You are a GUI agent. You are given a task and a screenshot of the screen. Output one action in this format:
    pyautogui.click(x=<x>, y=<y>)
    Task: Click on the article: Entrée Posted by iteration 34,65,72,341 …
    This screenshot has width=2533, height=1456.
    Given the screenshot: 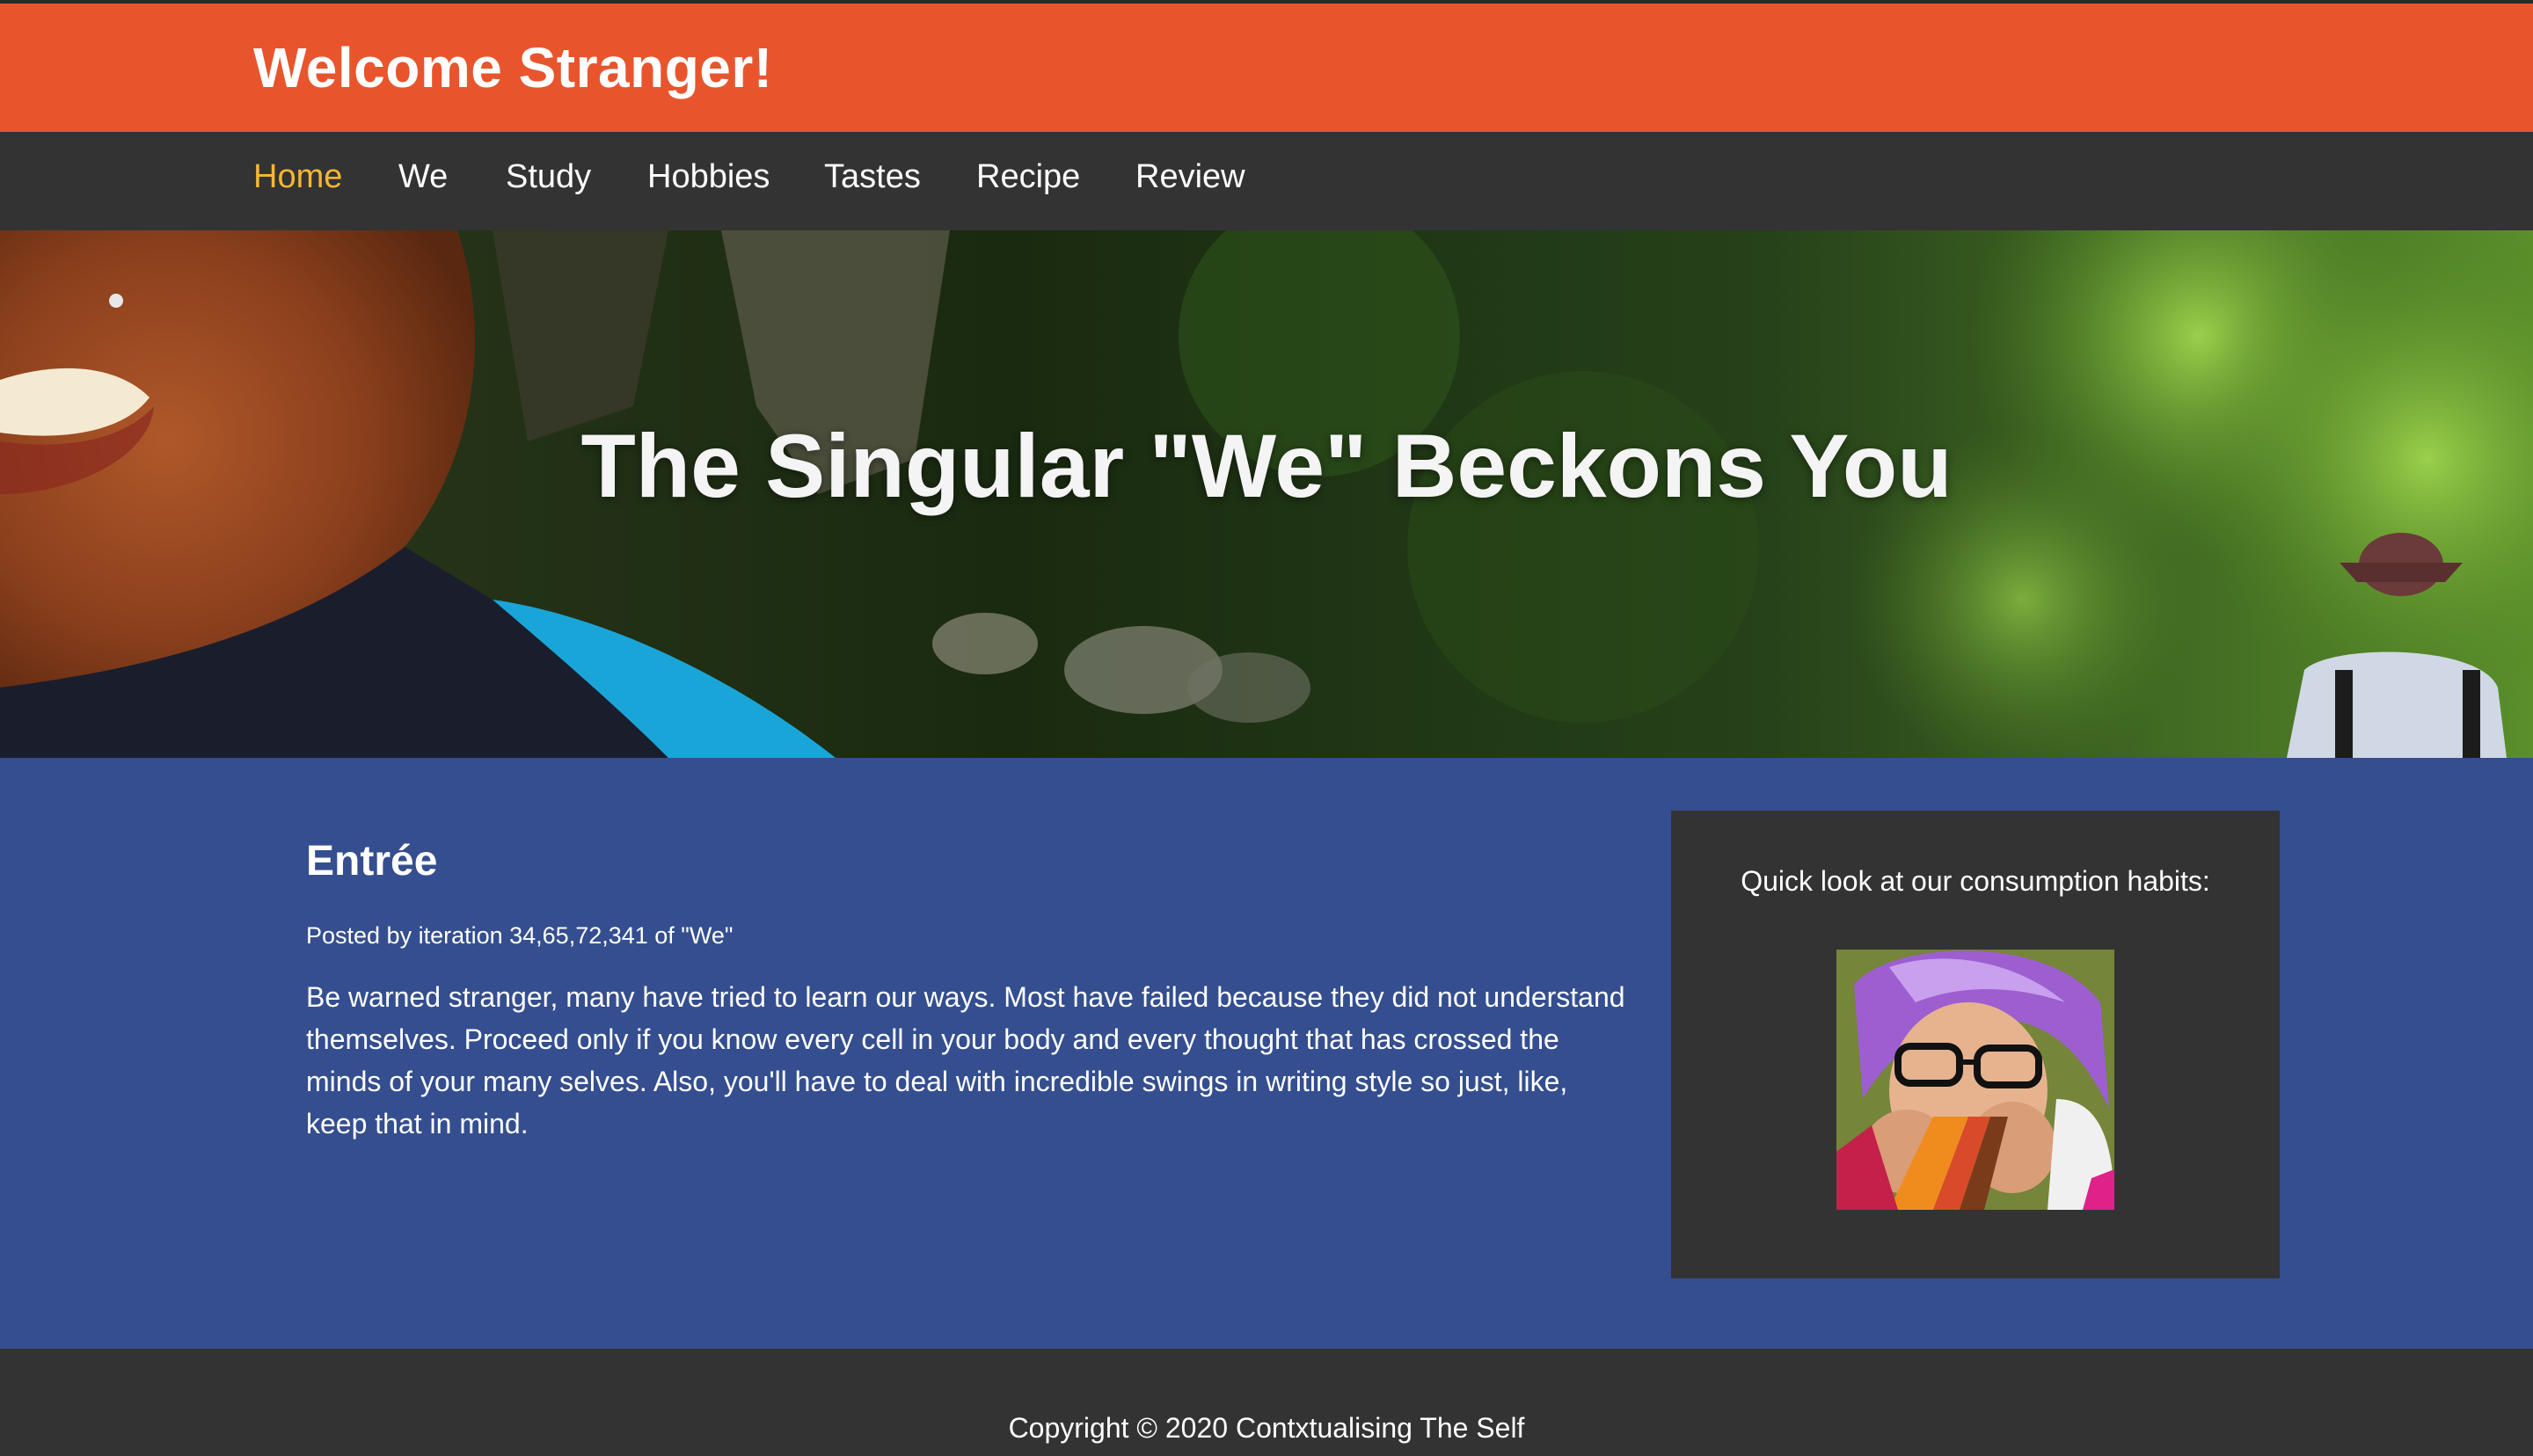 What is the action you would take?
    pyautogui.click(x=965, y=991)
    